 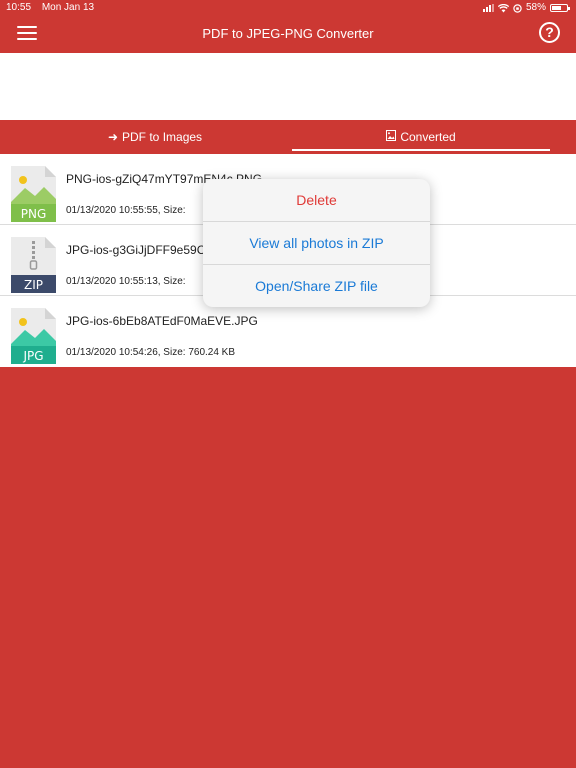 I want to click on ad-banner, so click(x=288, y=86).